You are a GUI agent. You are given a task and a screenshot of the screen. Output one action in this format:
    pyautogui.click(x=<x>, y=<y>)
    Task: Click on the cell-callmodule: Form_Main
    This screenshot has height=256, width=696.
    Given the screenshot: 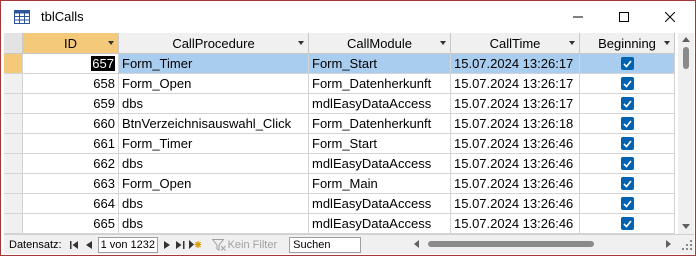 What is the action you would take?
    pyautogui.click(x=380, y=184)
    